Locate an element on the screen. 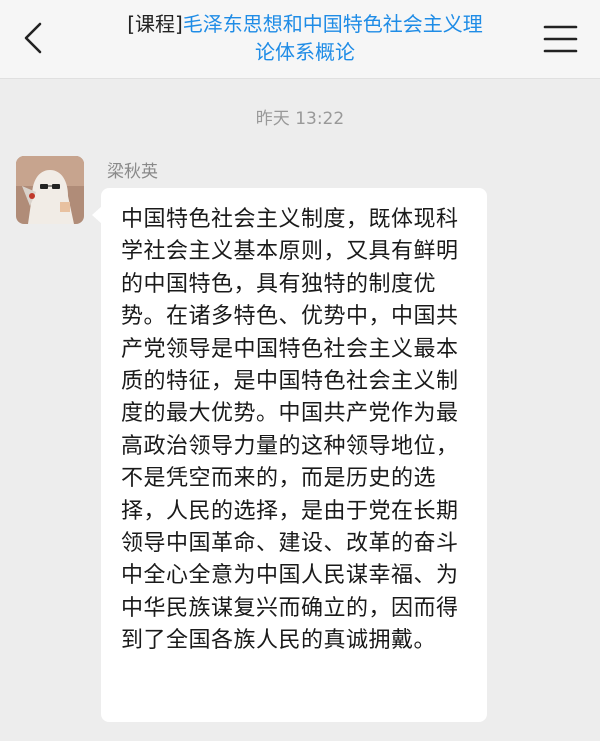 The height and width of the screenshot is (741, 600). hamburger-menu-icon is located at coordinates (560, 39).